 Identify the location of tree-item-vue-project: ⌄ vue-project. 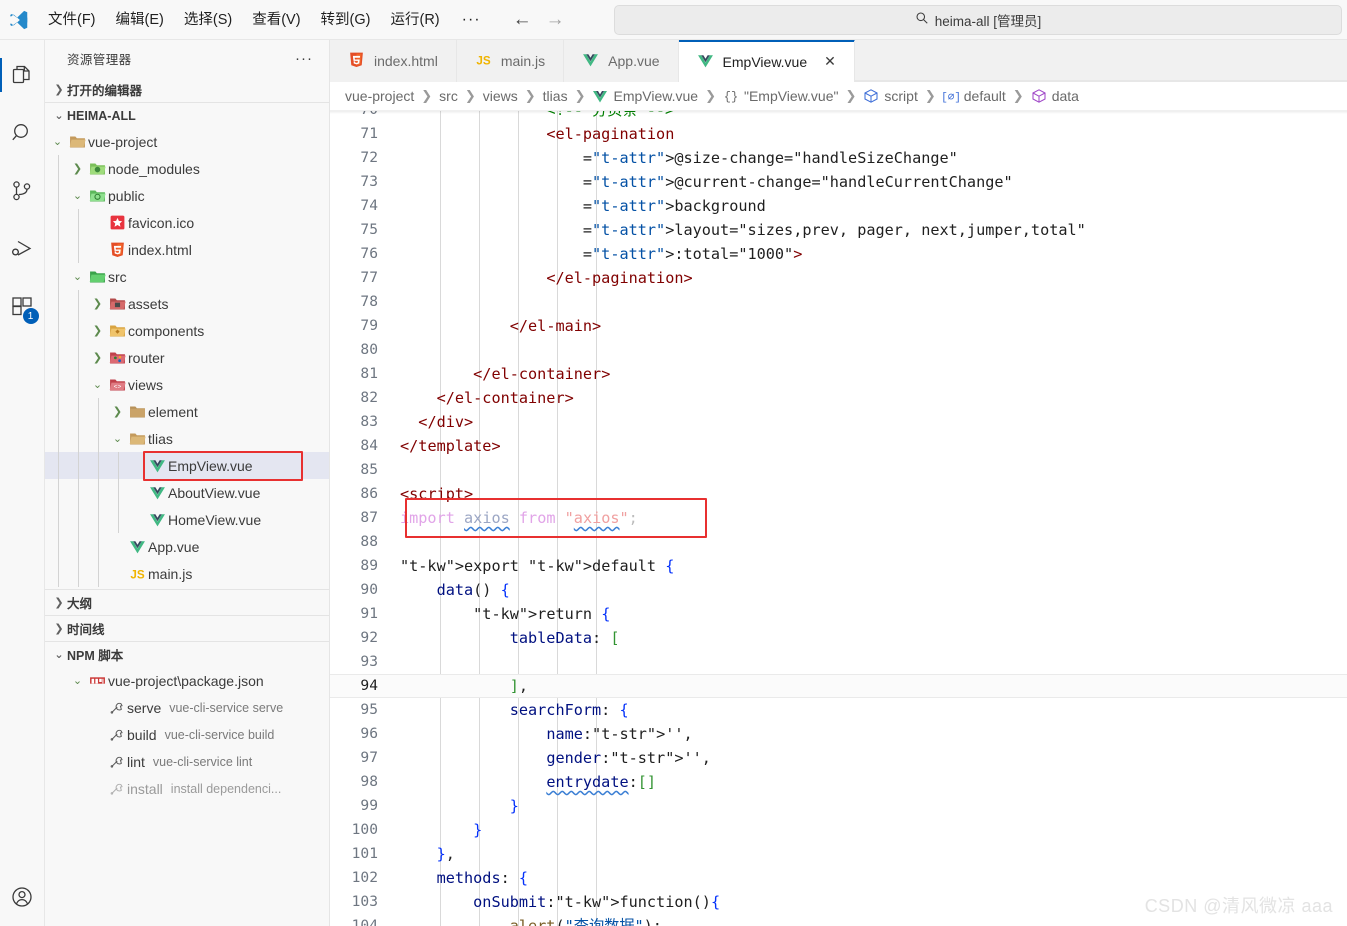
(187, 141).